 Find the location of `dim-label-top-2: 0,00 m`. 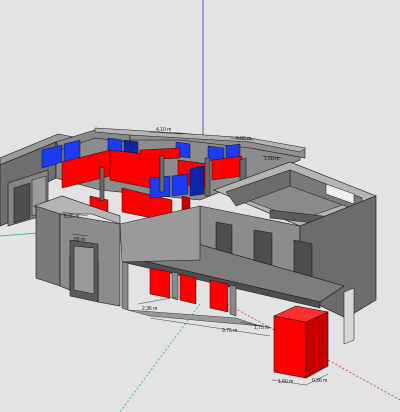

dim-label-top-2: 0,00 m is located at coordinates (243, 139).